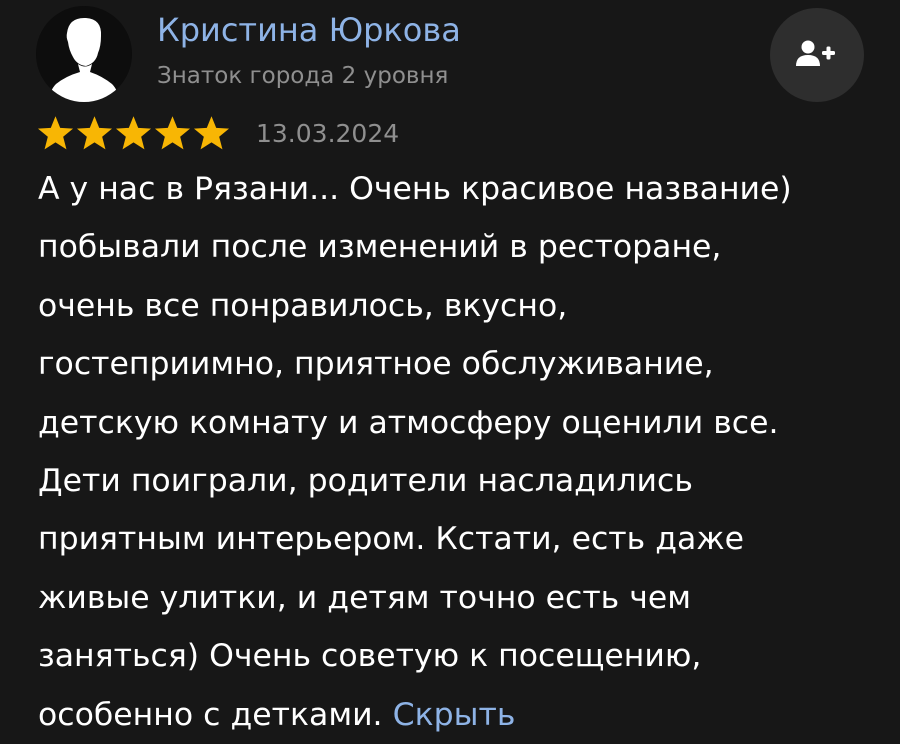 The height and width of the screenshot is (744, 900). Describe the element at coordinates (365, 597) in the screenshot. I see `review-line: живые улитки, и детям точно есть чем` at that location.